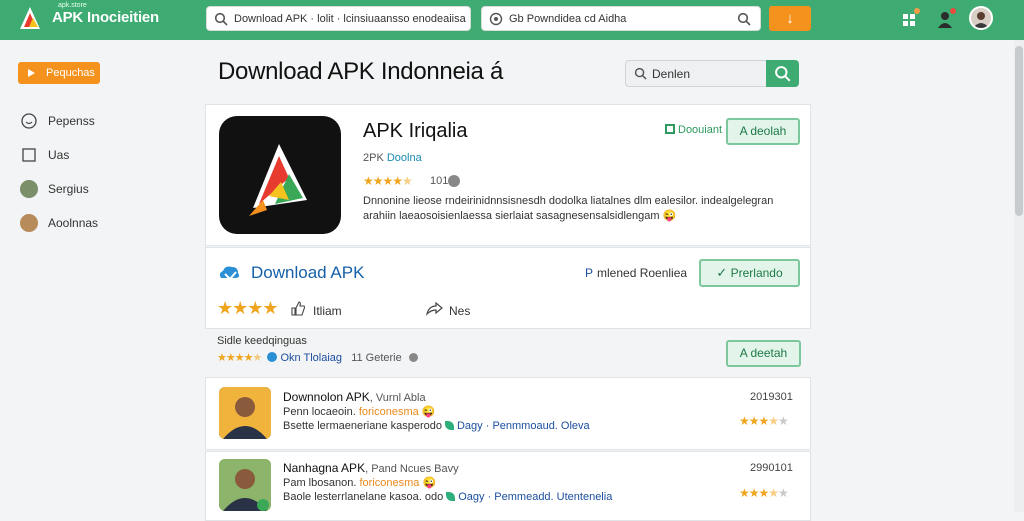  I want to click on reviewer-name: Downnolon APK, Vurnl Abla, so click(354, 397).